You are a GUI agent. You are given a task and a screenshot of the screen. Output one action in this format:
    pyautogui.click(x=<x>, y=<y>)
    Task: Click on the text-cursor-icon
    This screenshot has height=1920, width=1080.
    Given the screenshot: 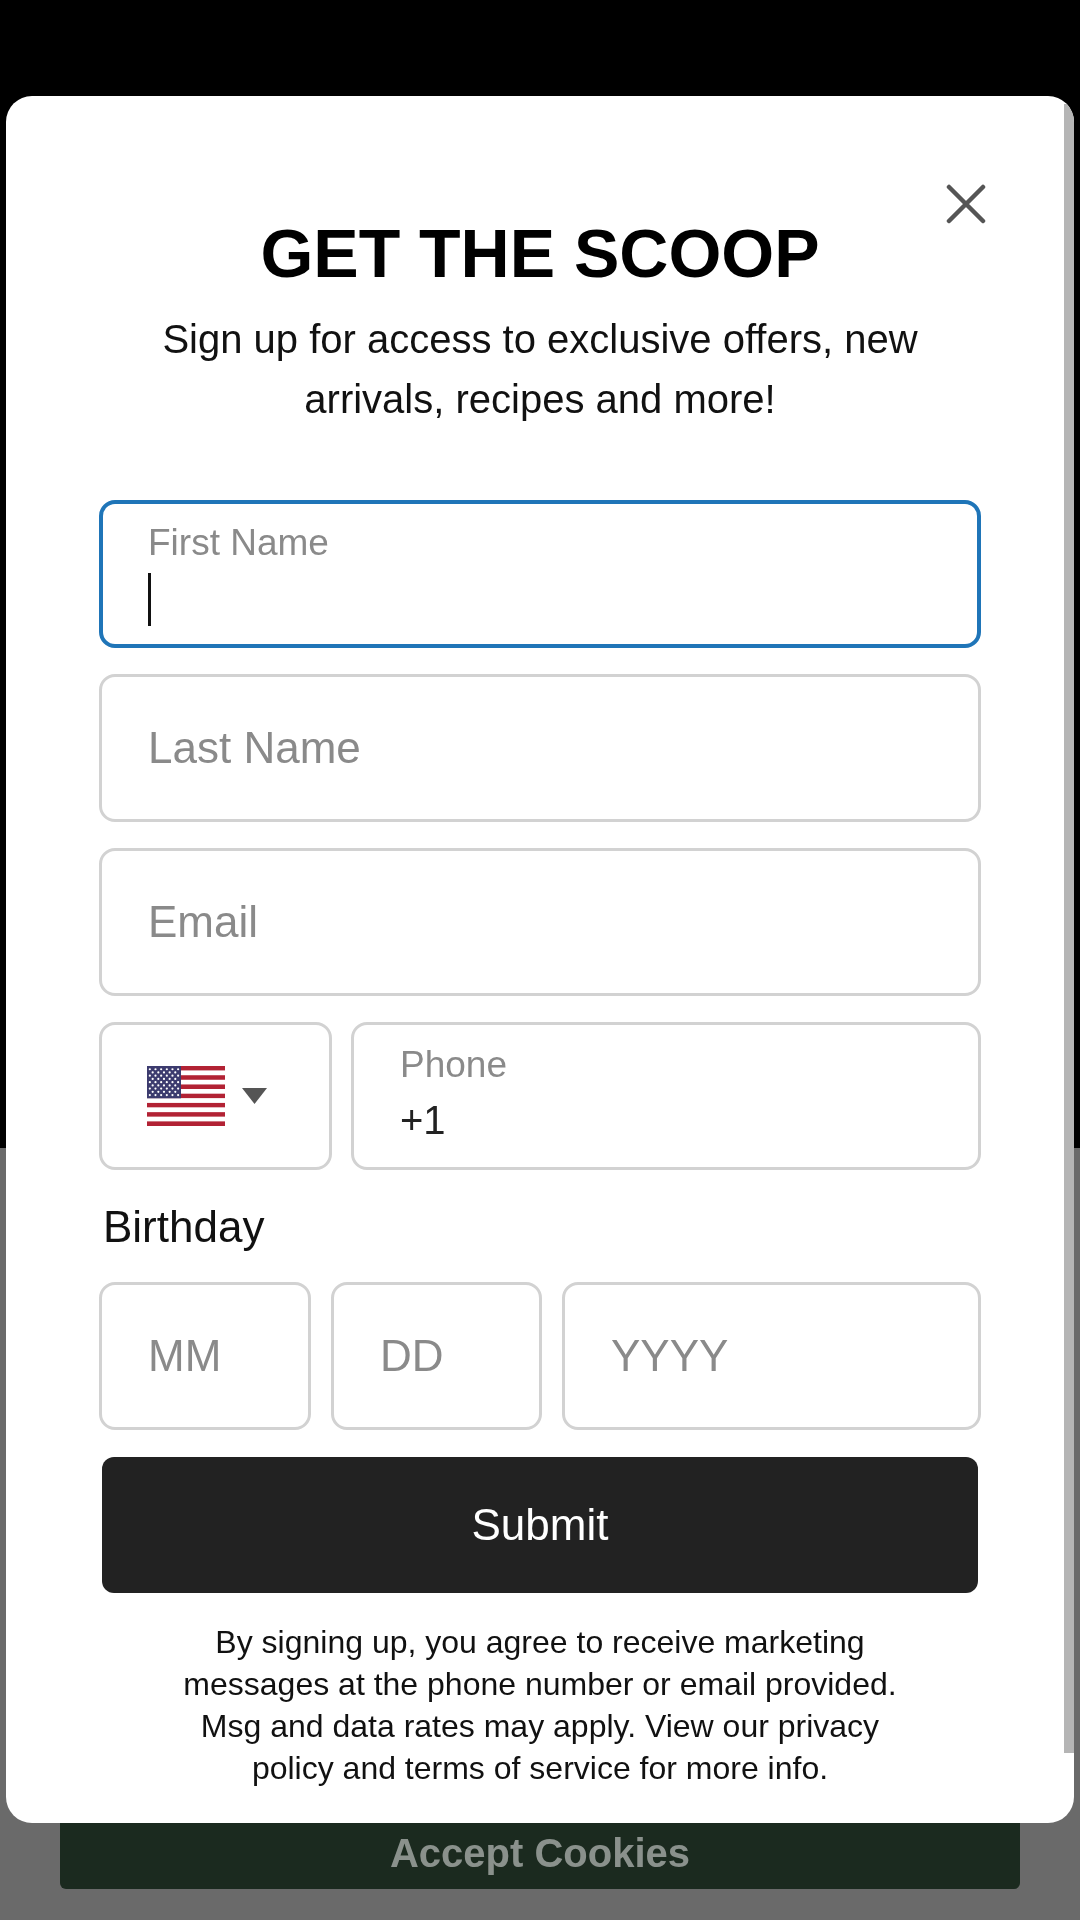 What is the action you would take?
    pyautogui.click(x=149, y=599)
    